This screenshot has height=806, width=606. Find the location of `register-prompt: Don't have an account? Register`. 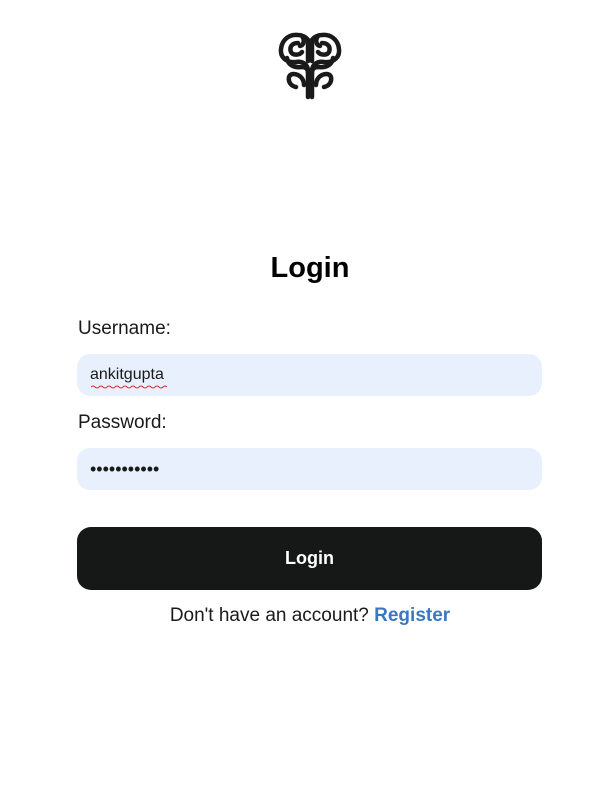

register-prompt: Don't have an account? Register is located at coordinates (303, 616).